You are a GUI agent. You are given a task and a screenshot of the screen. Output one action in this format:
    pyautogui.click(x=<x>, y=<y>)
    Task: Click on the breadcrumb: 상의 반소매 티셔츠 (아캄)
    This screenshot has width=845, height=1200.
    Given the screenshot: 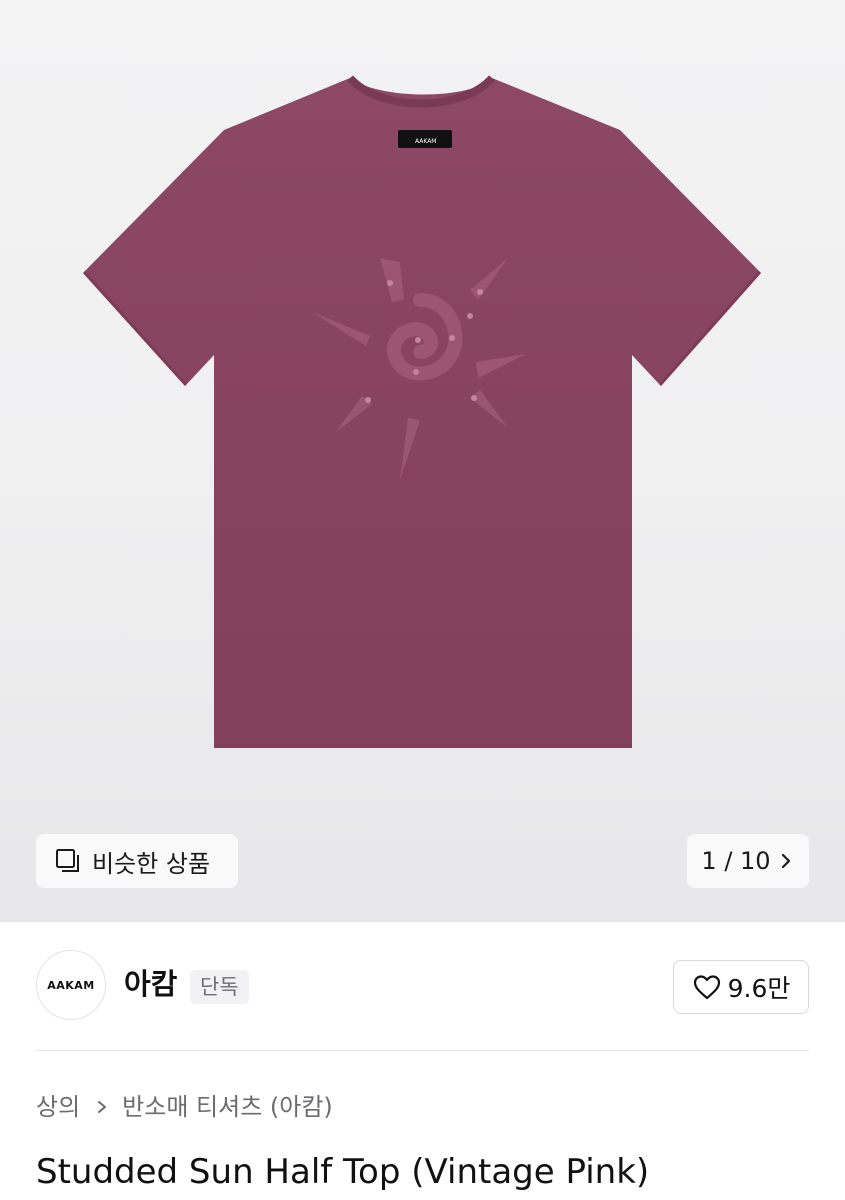 What is the action you would take?
    pyautogui.click(x=184, y=1107)
    